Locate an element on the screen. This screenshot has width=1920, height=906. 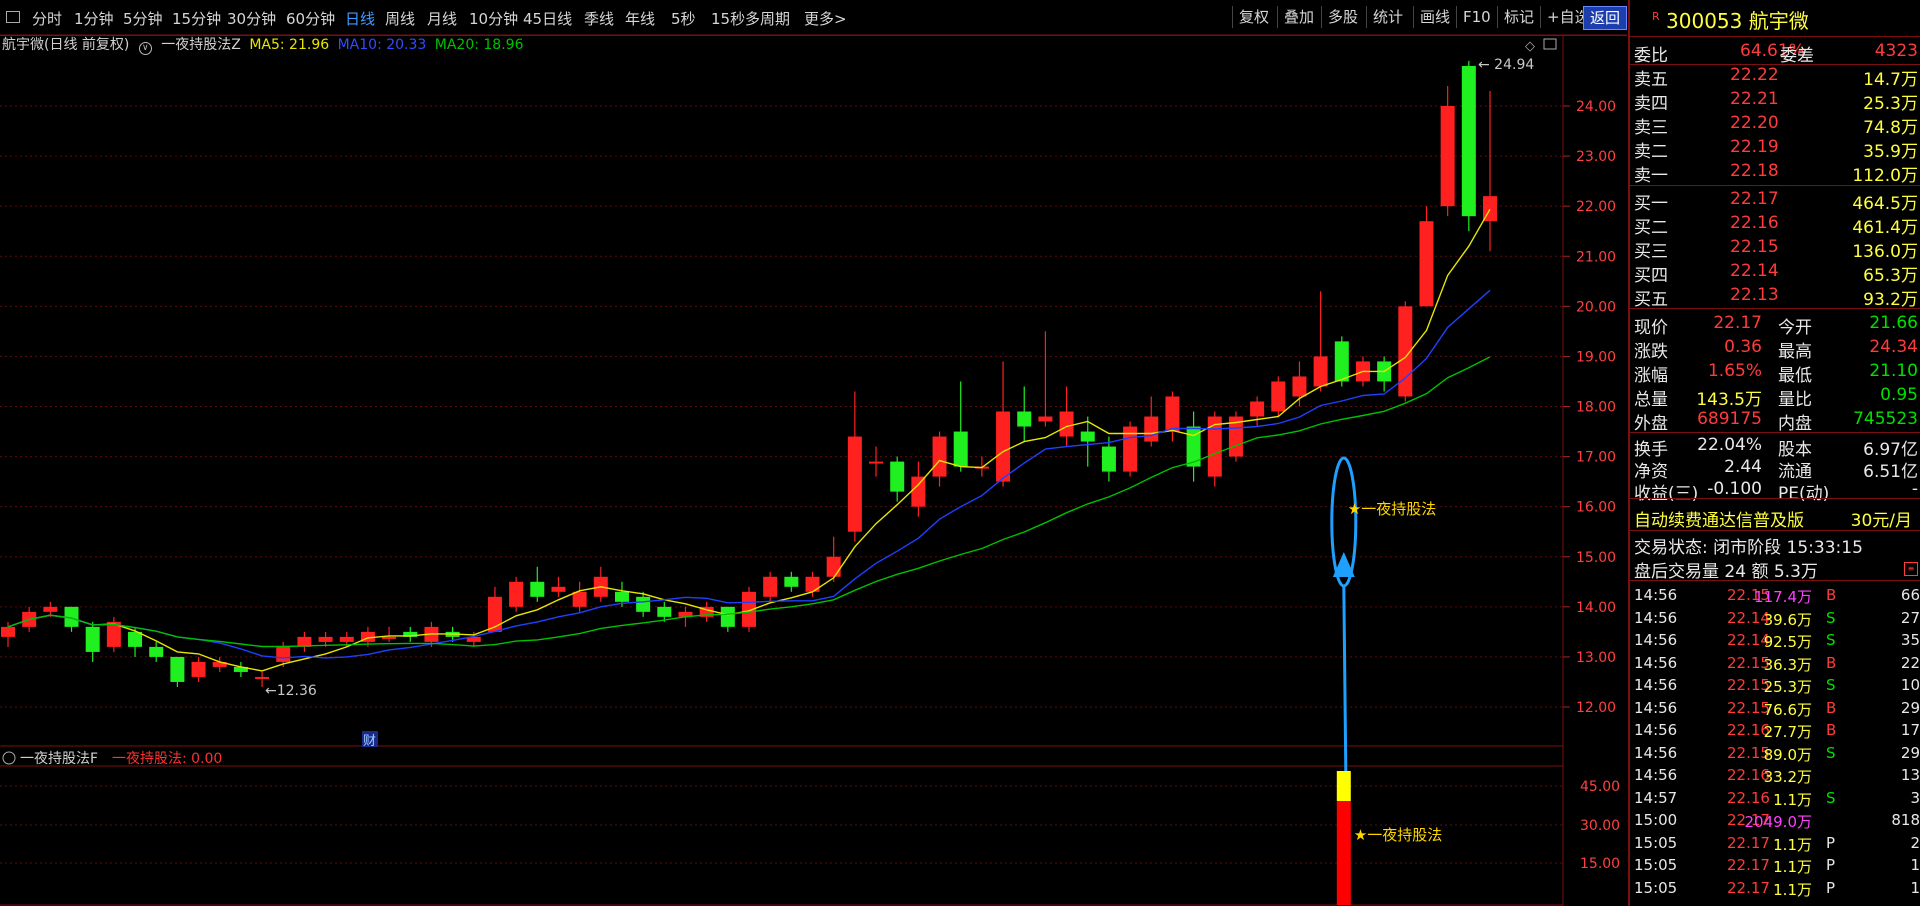
price-tick-label: 24.00 is located at coordinates (1596, 107).